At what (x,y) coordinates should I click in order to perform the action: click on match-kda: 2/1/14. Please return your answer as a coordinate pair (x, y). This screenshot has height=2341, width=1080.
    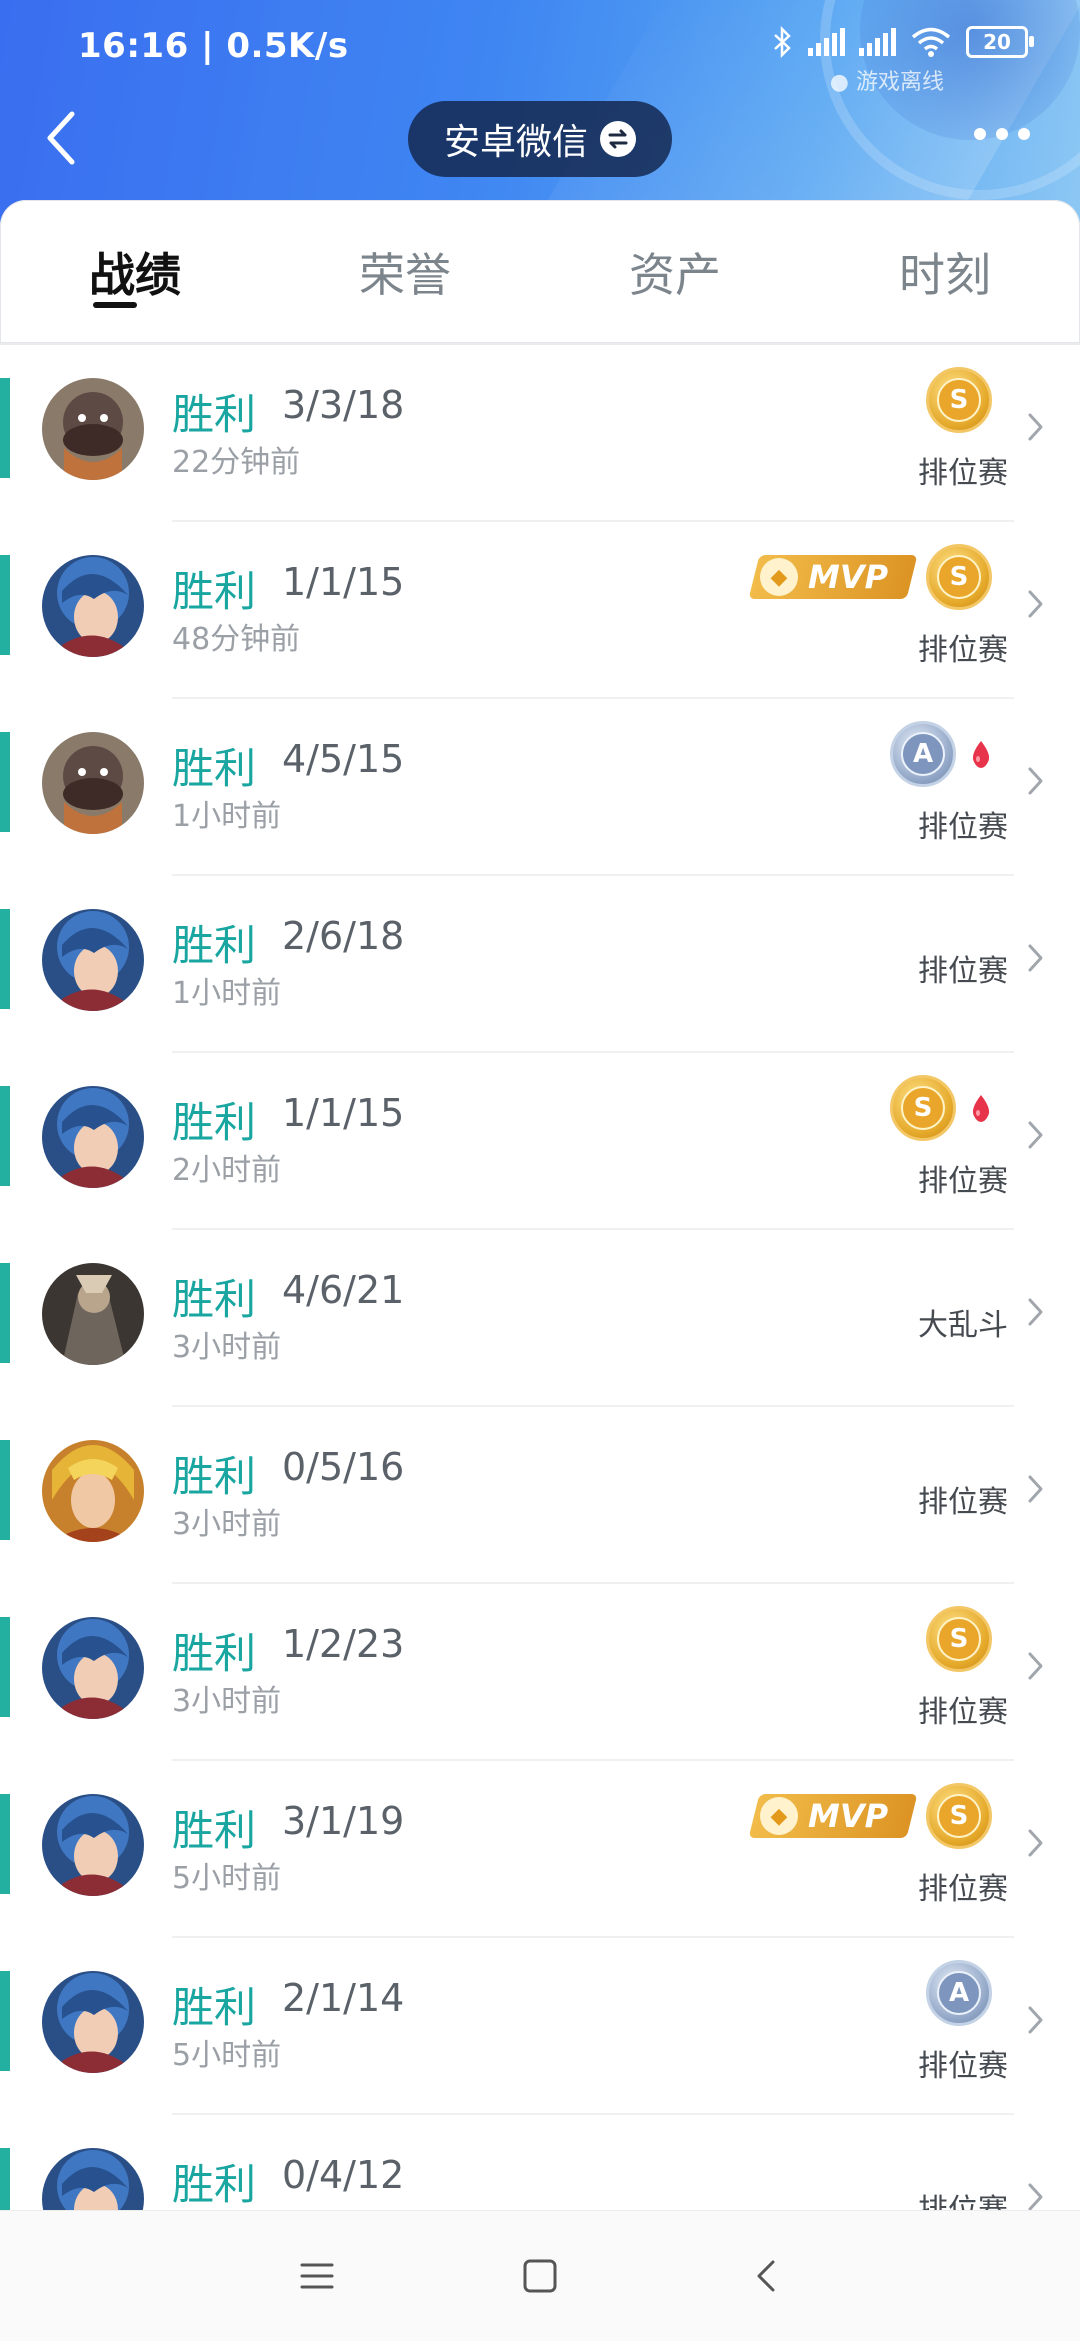
    Looking at the image, I should click on (343, 1998).